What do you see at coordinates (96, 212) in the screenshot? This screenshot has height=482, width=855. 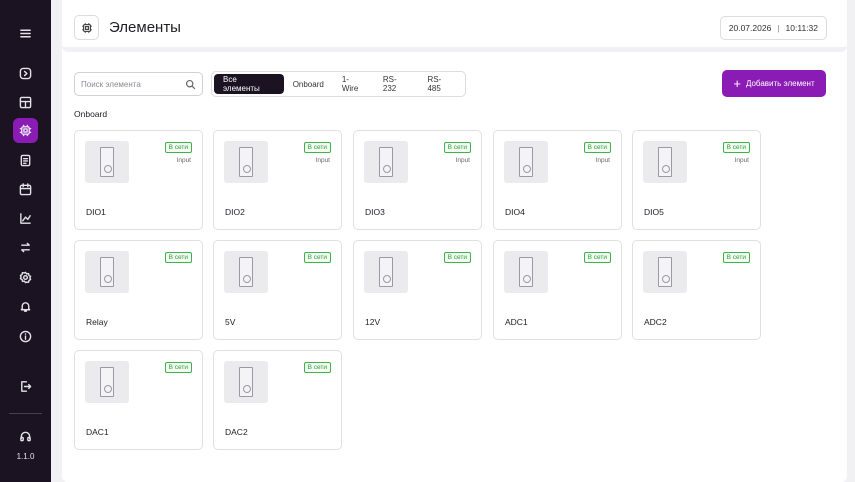 I see `element-name: DIO1` at bounding box center [96, 212].